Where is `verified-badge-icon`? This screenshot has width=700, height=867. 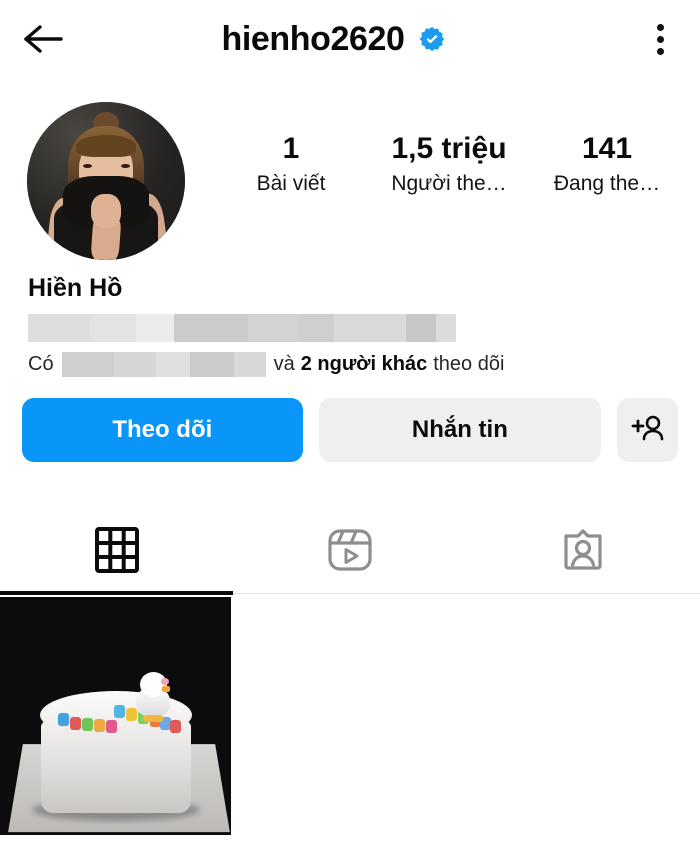 verified-badge-icon is located at coordinates (432, 39).